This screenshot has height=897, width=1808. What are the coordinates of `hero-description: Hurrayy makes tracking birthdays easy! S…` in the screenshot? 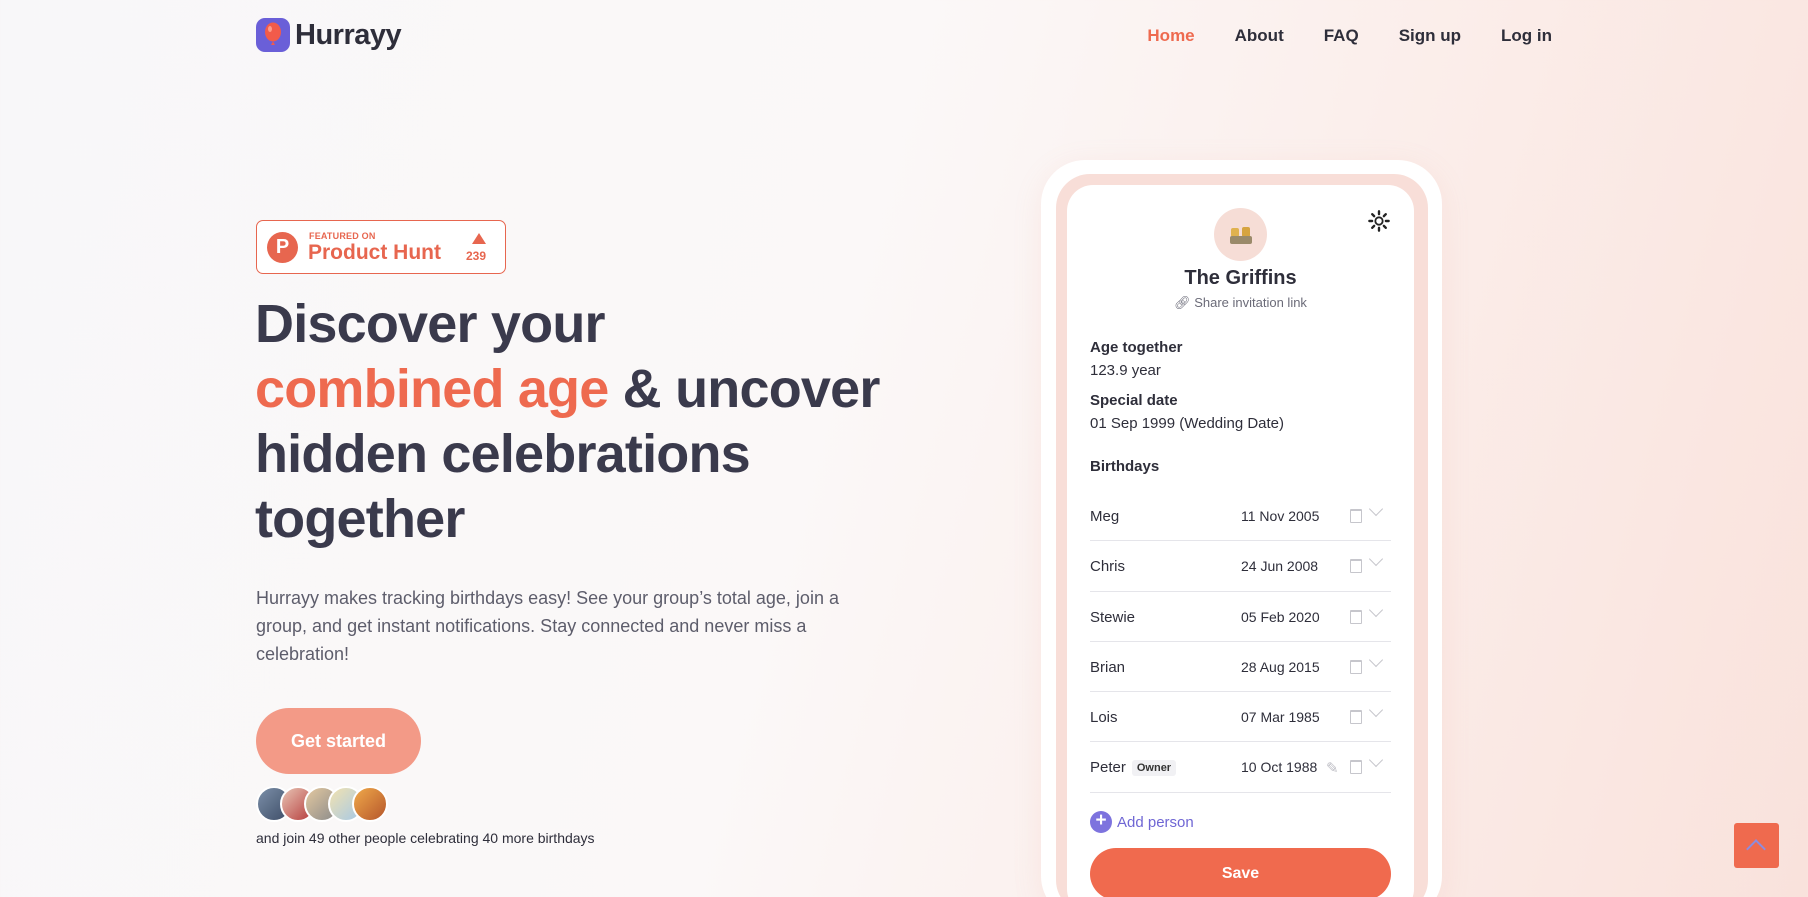 It's located at (547, 626).